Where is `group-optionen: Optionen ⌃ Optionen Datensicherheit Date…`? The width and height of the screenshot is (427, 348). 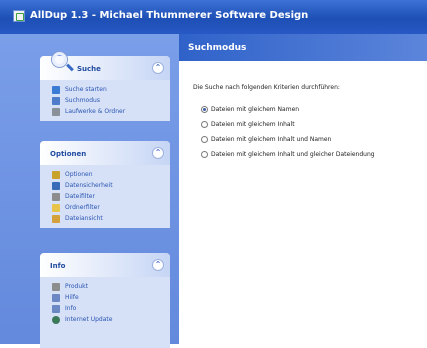 group-optionen: Optionen ⌃ Optionen Datensicherheit Date… is located at coordinates (105, 184).